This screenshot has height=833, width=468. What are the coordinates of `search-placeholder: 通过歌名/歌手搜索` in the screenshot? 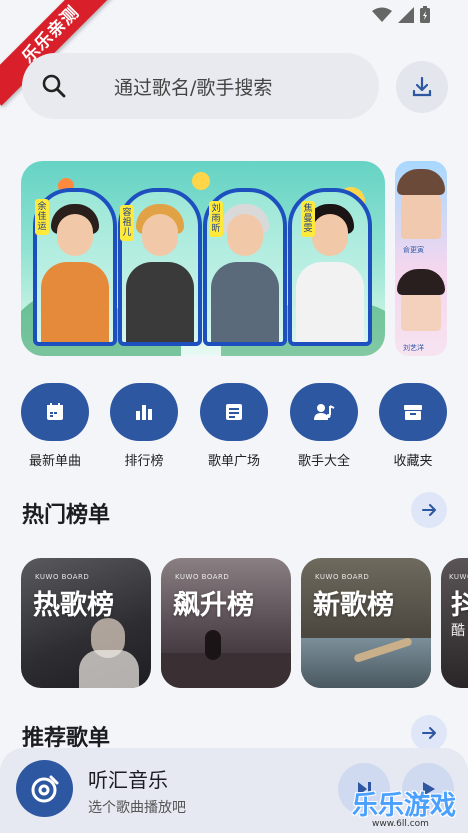 It's located at (193, 86).